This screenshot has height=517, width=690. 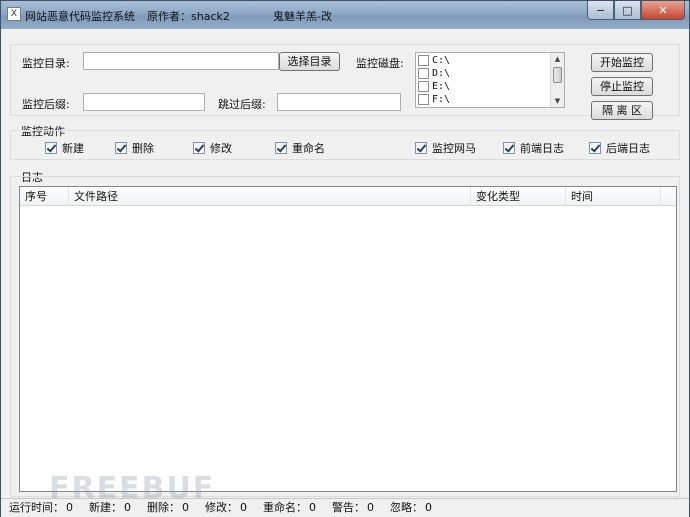 What do you see at coordinates (302, 16) in the screenshot?
I see `modifier-text: 鬼魅羊羔-改` at bounding box center [302, 16].